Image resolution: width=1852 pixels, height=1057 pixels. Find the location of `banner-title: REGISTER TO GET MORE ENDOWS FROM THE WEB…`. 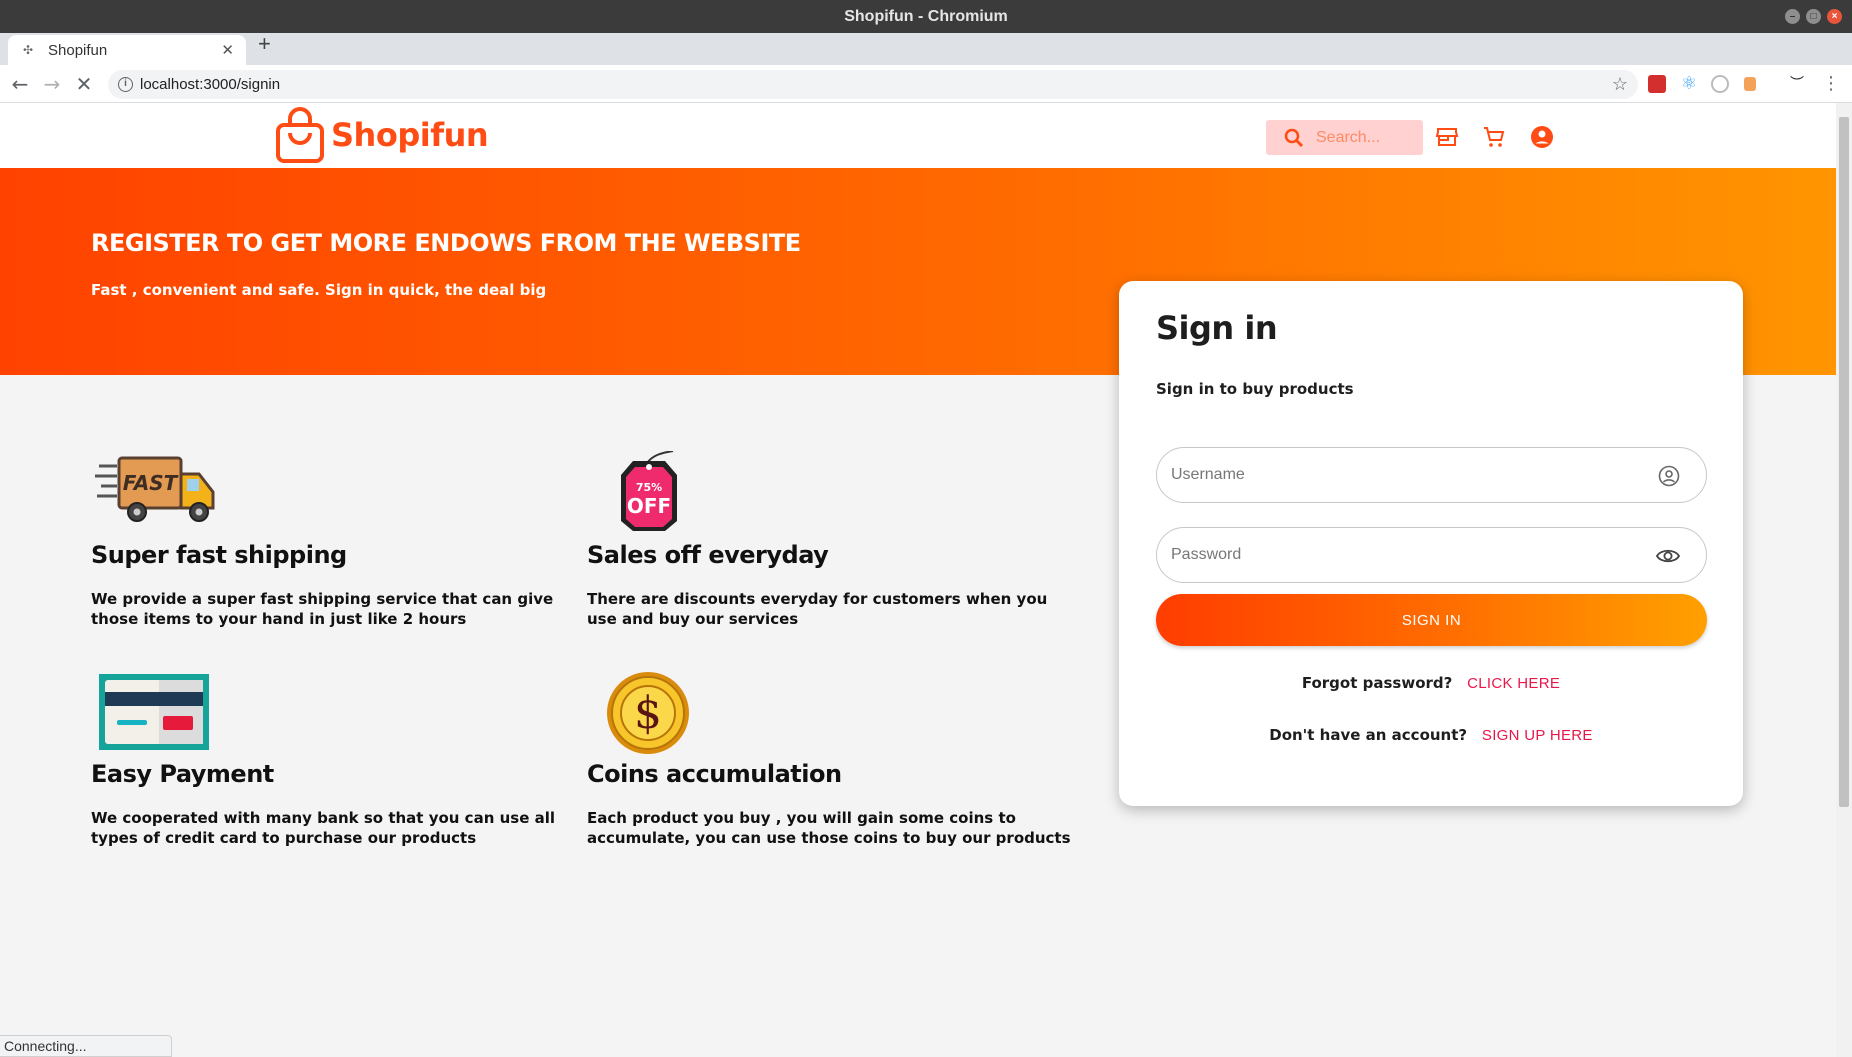

banner-title: REGISTER TO GET MORE ENDOWS FROM THE WEB… is located at coordinates (446, 243).